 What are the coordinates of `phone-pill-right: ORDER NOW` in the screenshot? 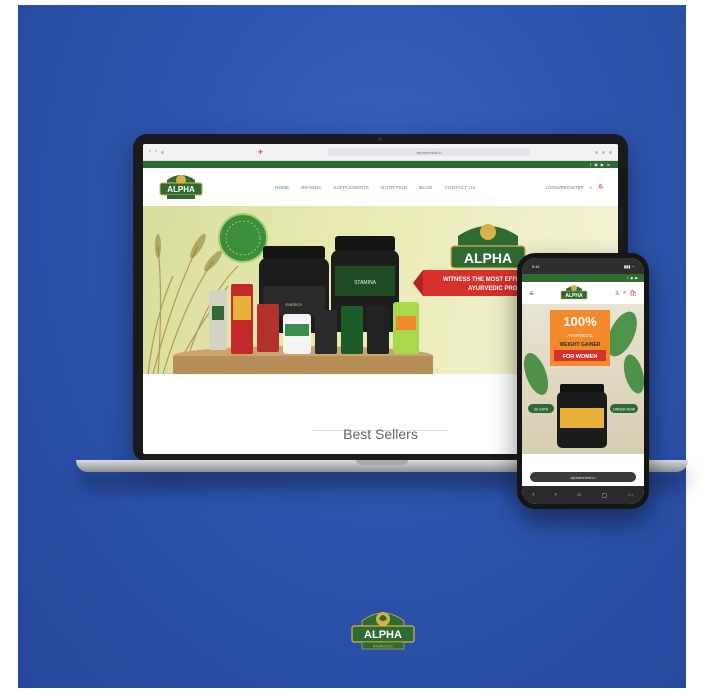 It's located at (624, 410).